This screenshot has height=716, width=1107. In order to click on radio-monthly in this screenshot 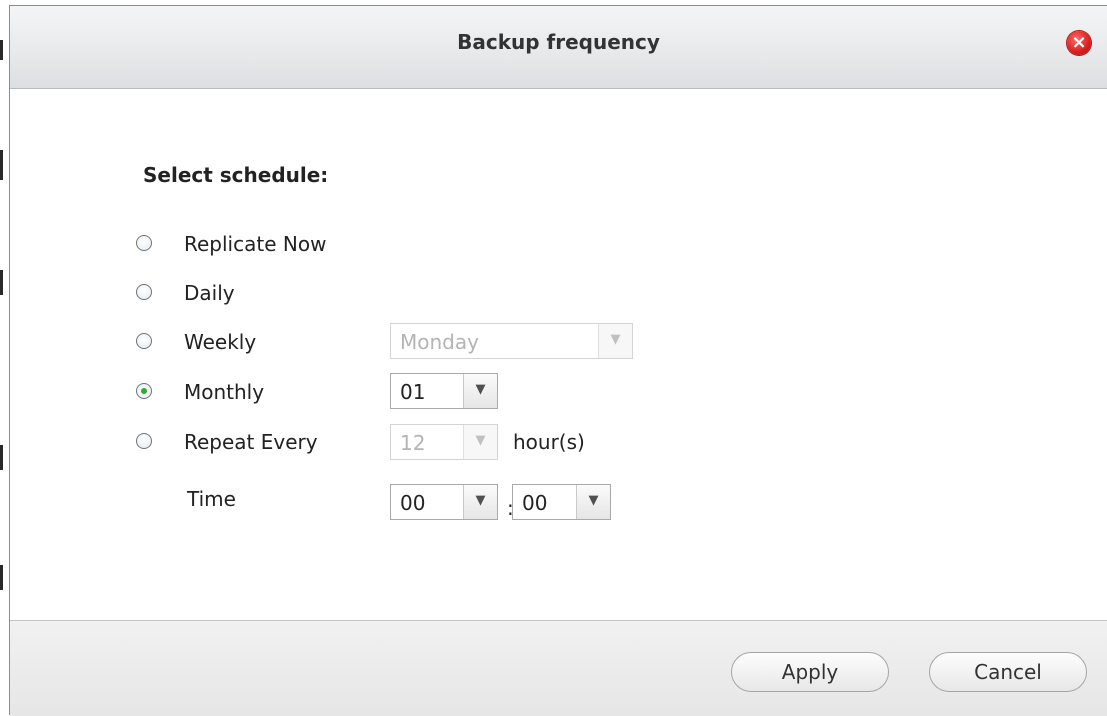, I will do `click(144, 391)`.